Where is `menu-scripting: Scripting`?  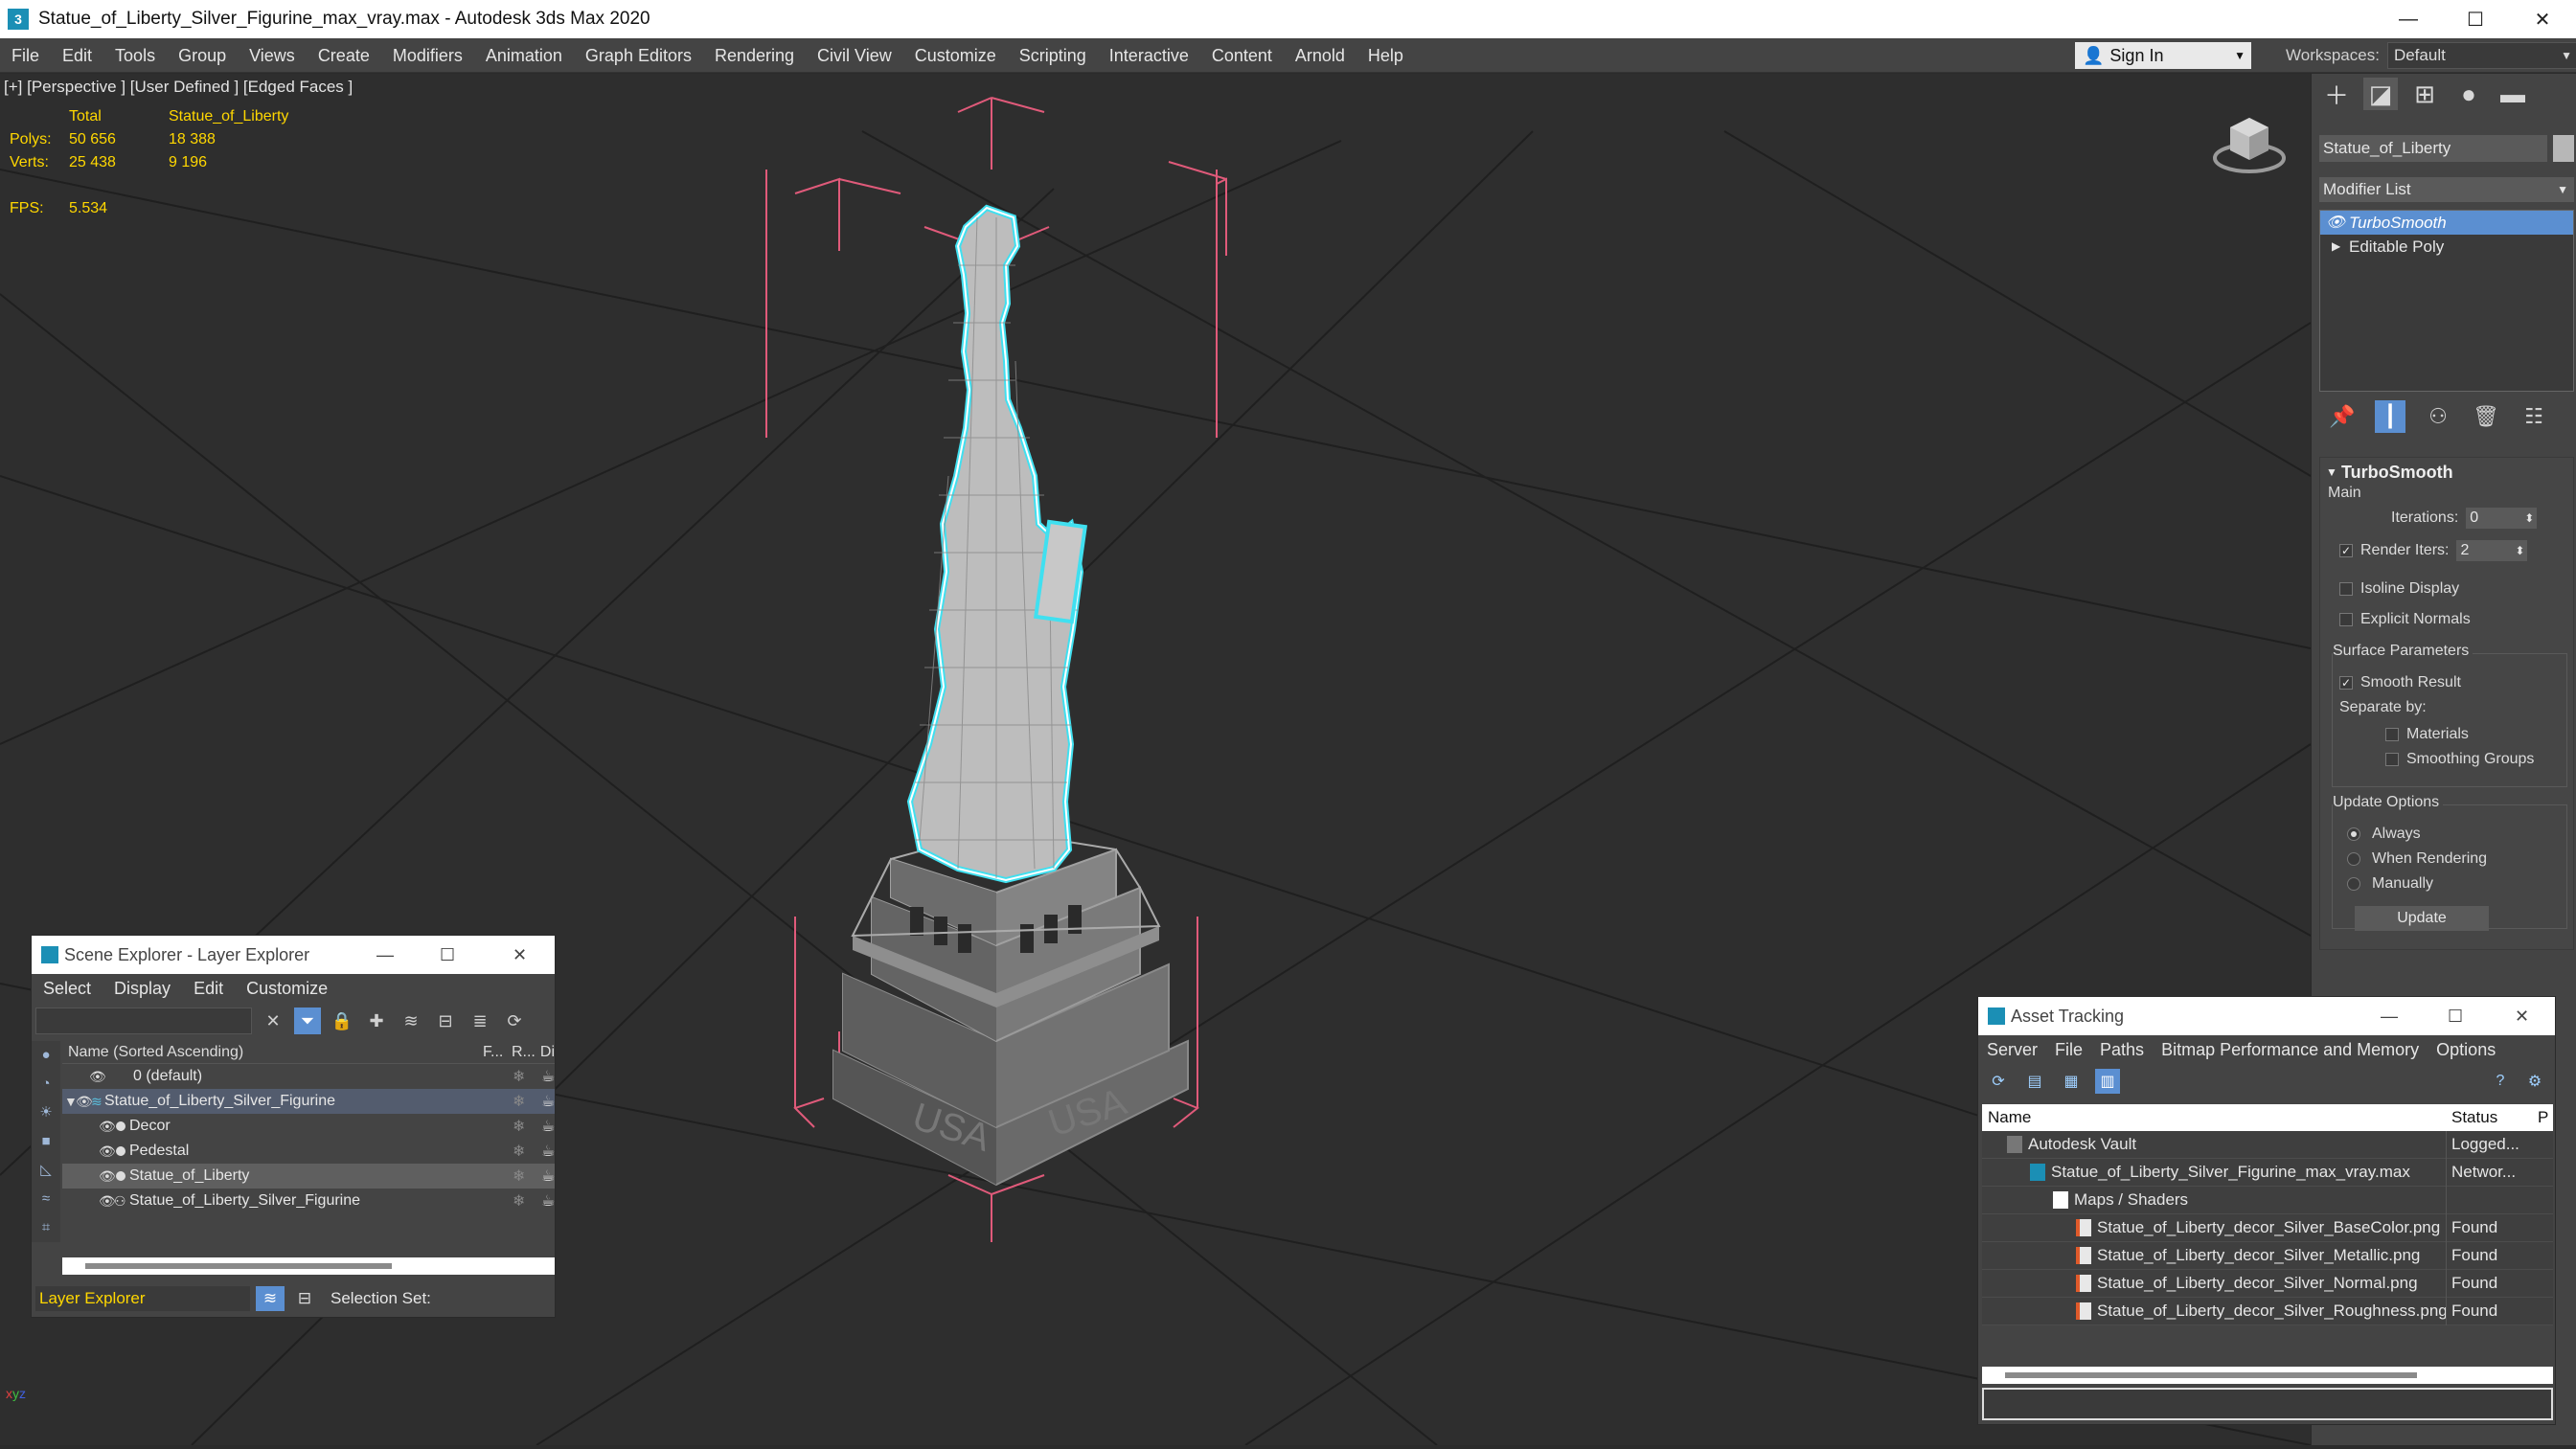
menu-scripting: Scripting is located at coordinates (1053, 55).